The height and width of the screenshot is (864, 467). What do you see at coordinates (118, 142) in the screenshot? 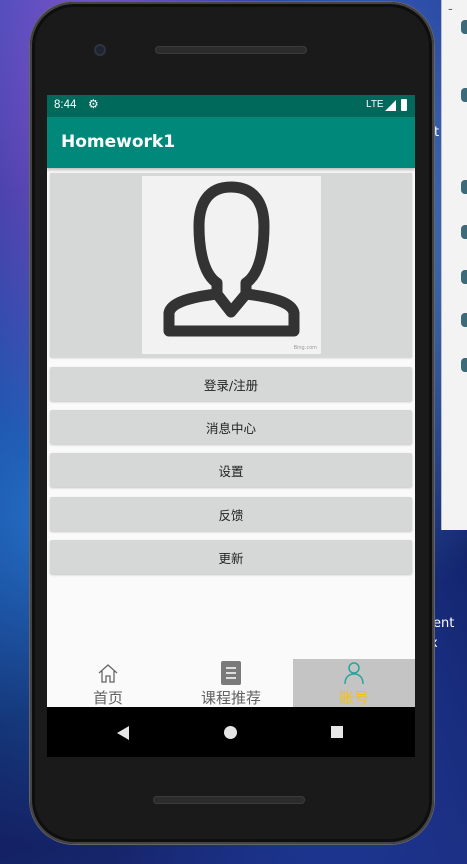
I see `app-title: Homework1` at bounding box center [118, 142].